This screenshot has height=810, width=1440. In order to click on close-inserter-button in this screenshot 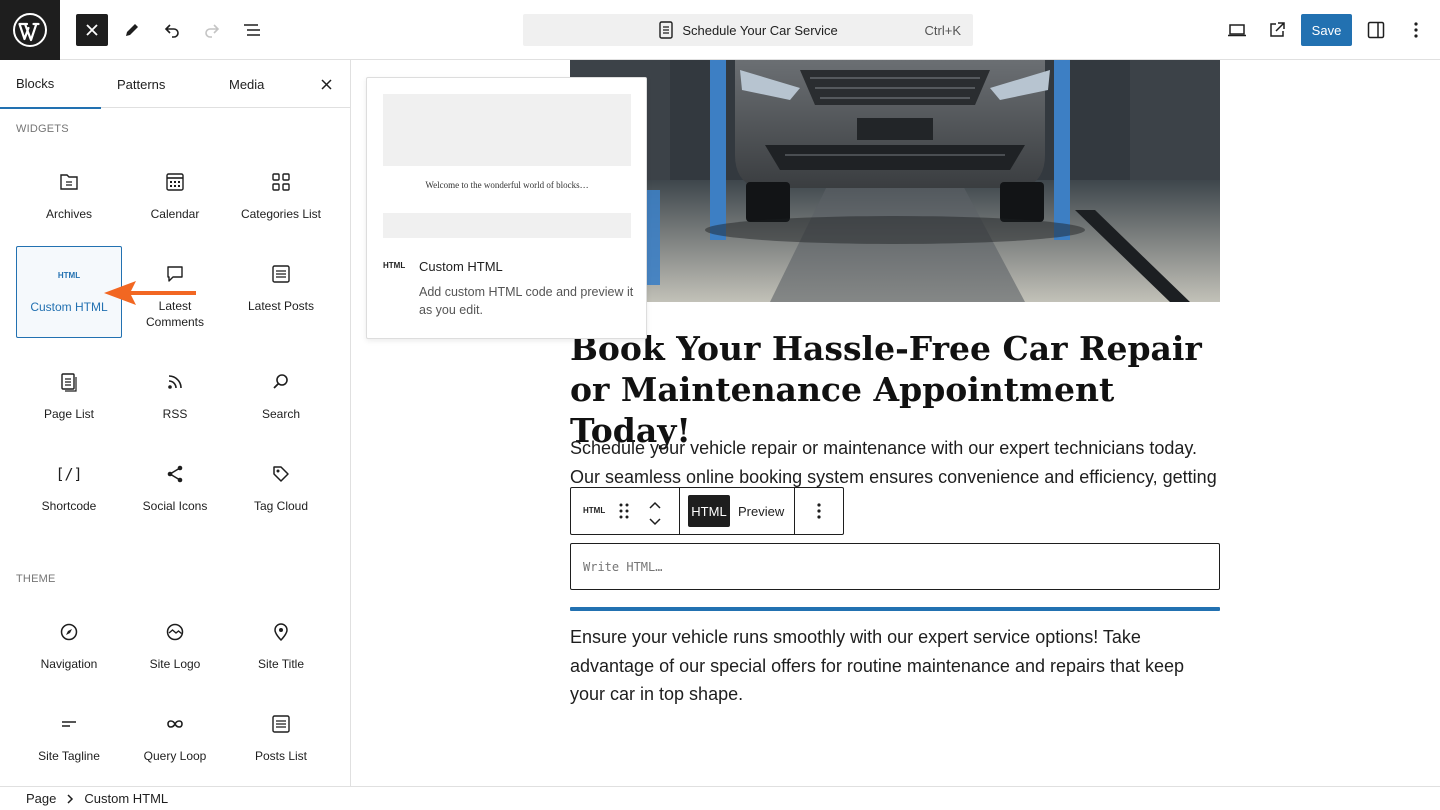, I will do `click(92, 30)`.